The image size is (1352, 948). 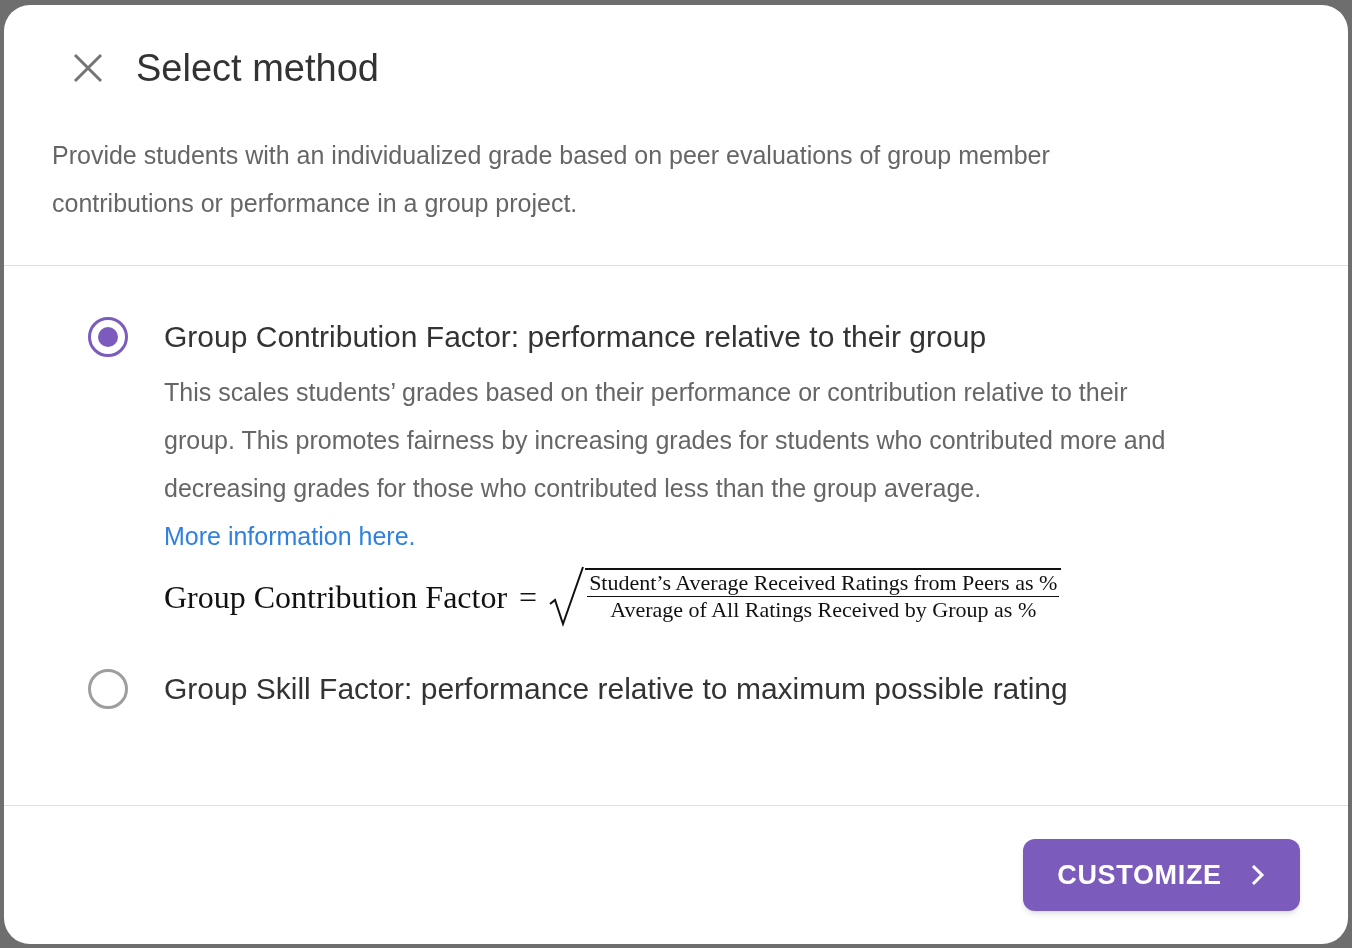 What do you see at coordinates (823, 583) in the screenshot?
I see `formula-numerator: Student’s Average Received Ratings from Peers as %` at bounding box center [823, 583].